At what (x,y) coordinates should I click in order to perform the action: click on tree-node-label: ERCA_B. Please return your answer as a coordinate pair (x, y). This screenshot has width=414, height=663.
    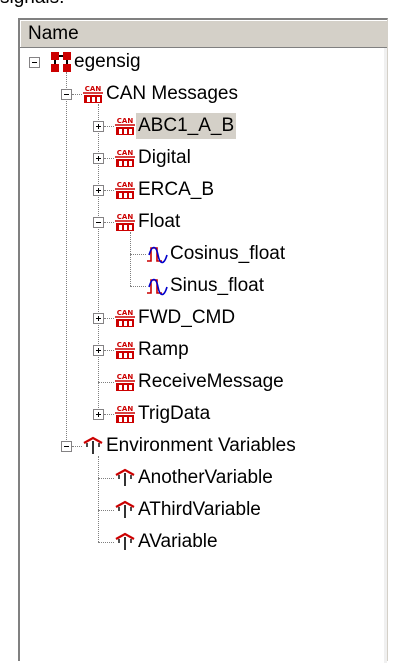
    Looking at the image, I should click on (176, 190).